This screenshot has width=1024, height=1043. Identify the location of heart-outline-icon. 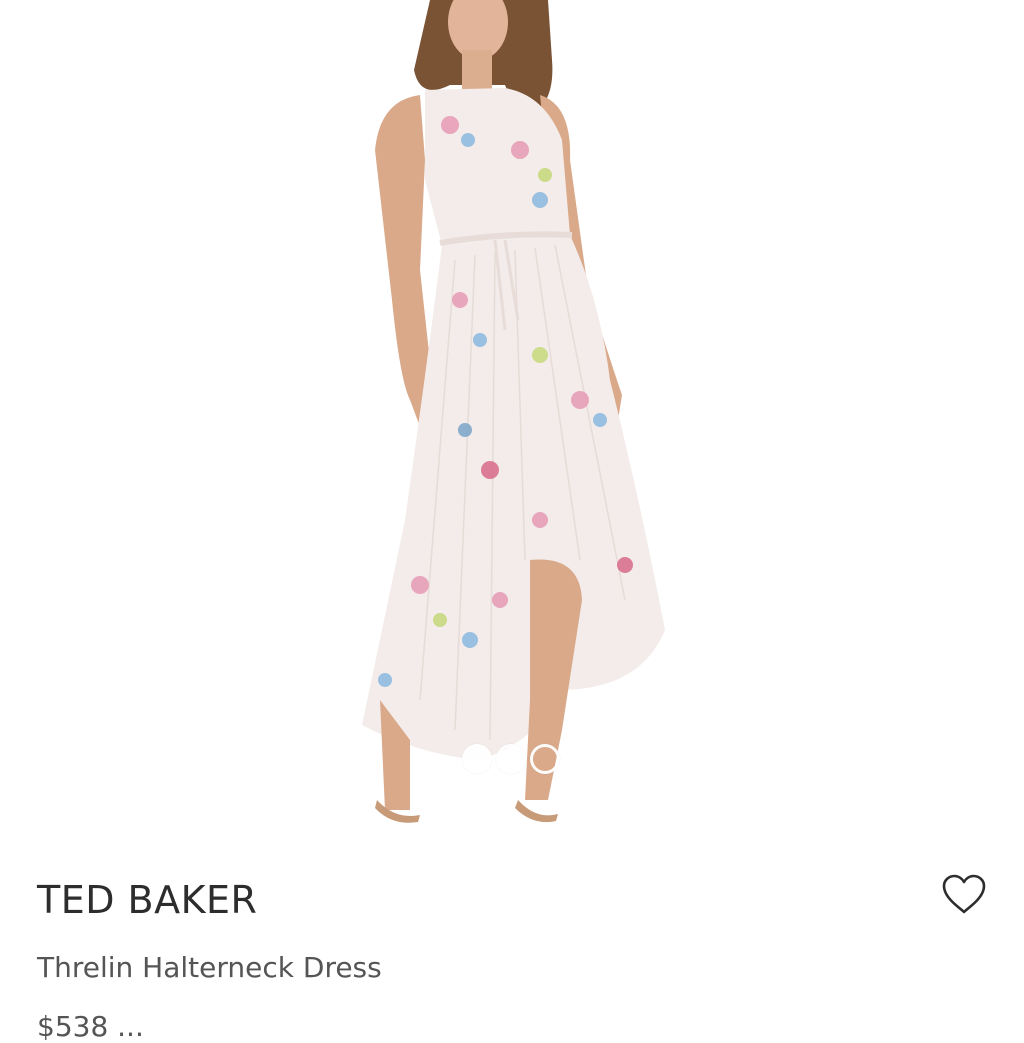
(964, 894).